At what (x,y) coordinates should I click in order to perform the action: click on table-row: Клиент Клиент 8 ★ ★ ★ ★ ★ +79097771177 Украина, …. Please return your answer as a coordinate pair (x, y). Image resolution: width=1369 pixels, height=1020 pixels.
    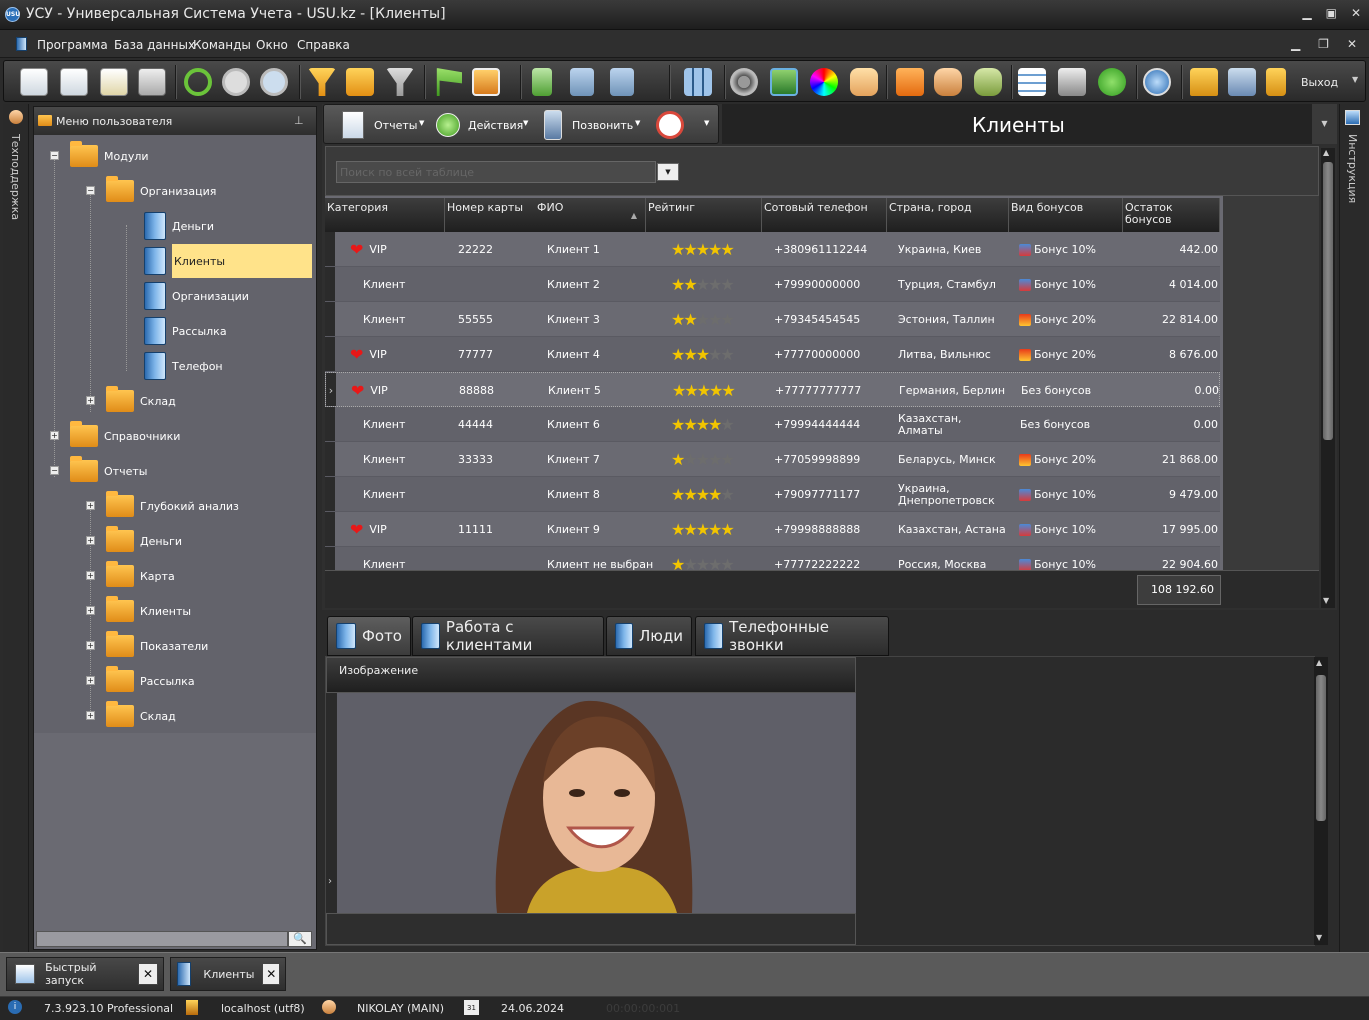
    Looking at the image, I should click on (772, 494).